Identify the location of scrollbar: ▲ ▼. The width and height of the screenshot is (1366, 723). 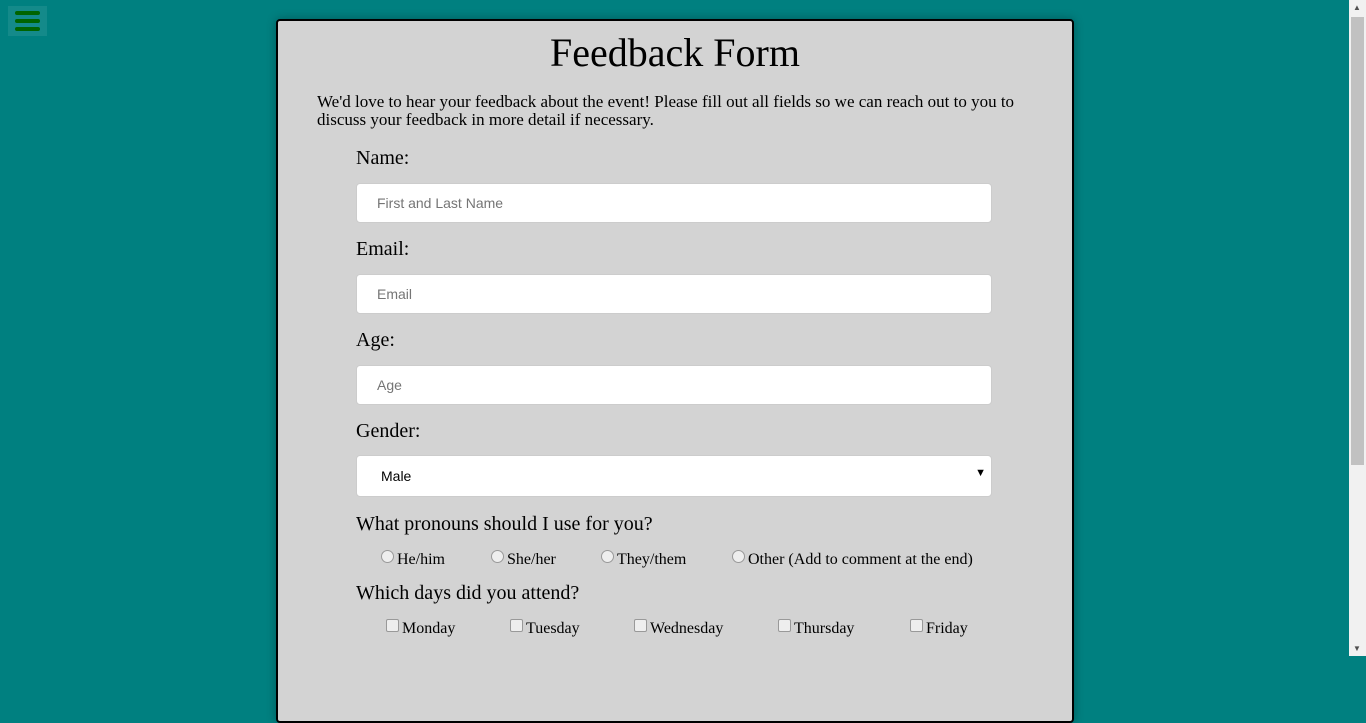
(1357, 328).